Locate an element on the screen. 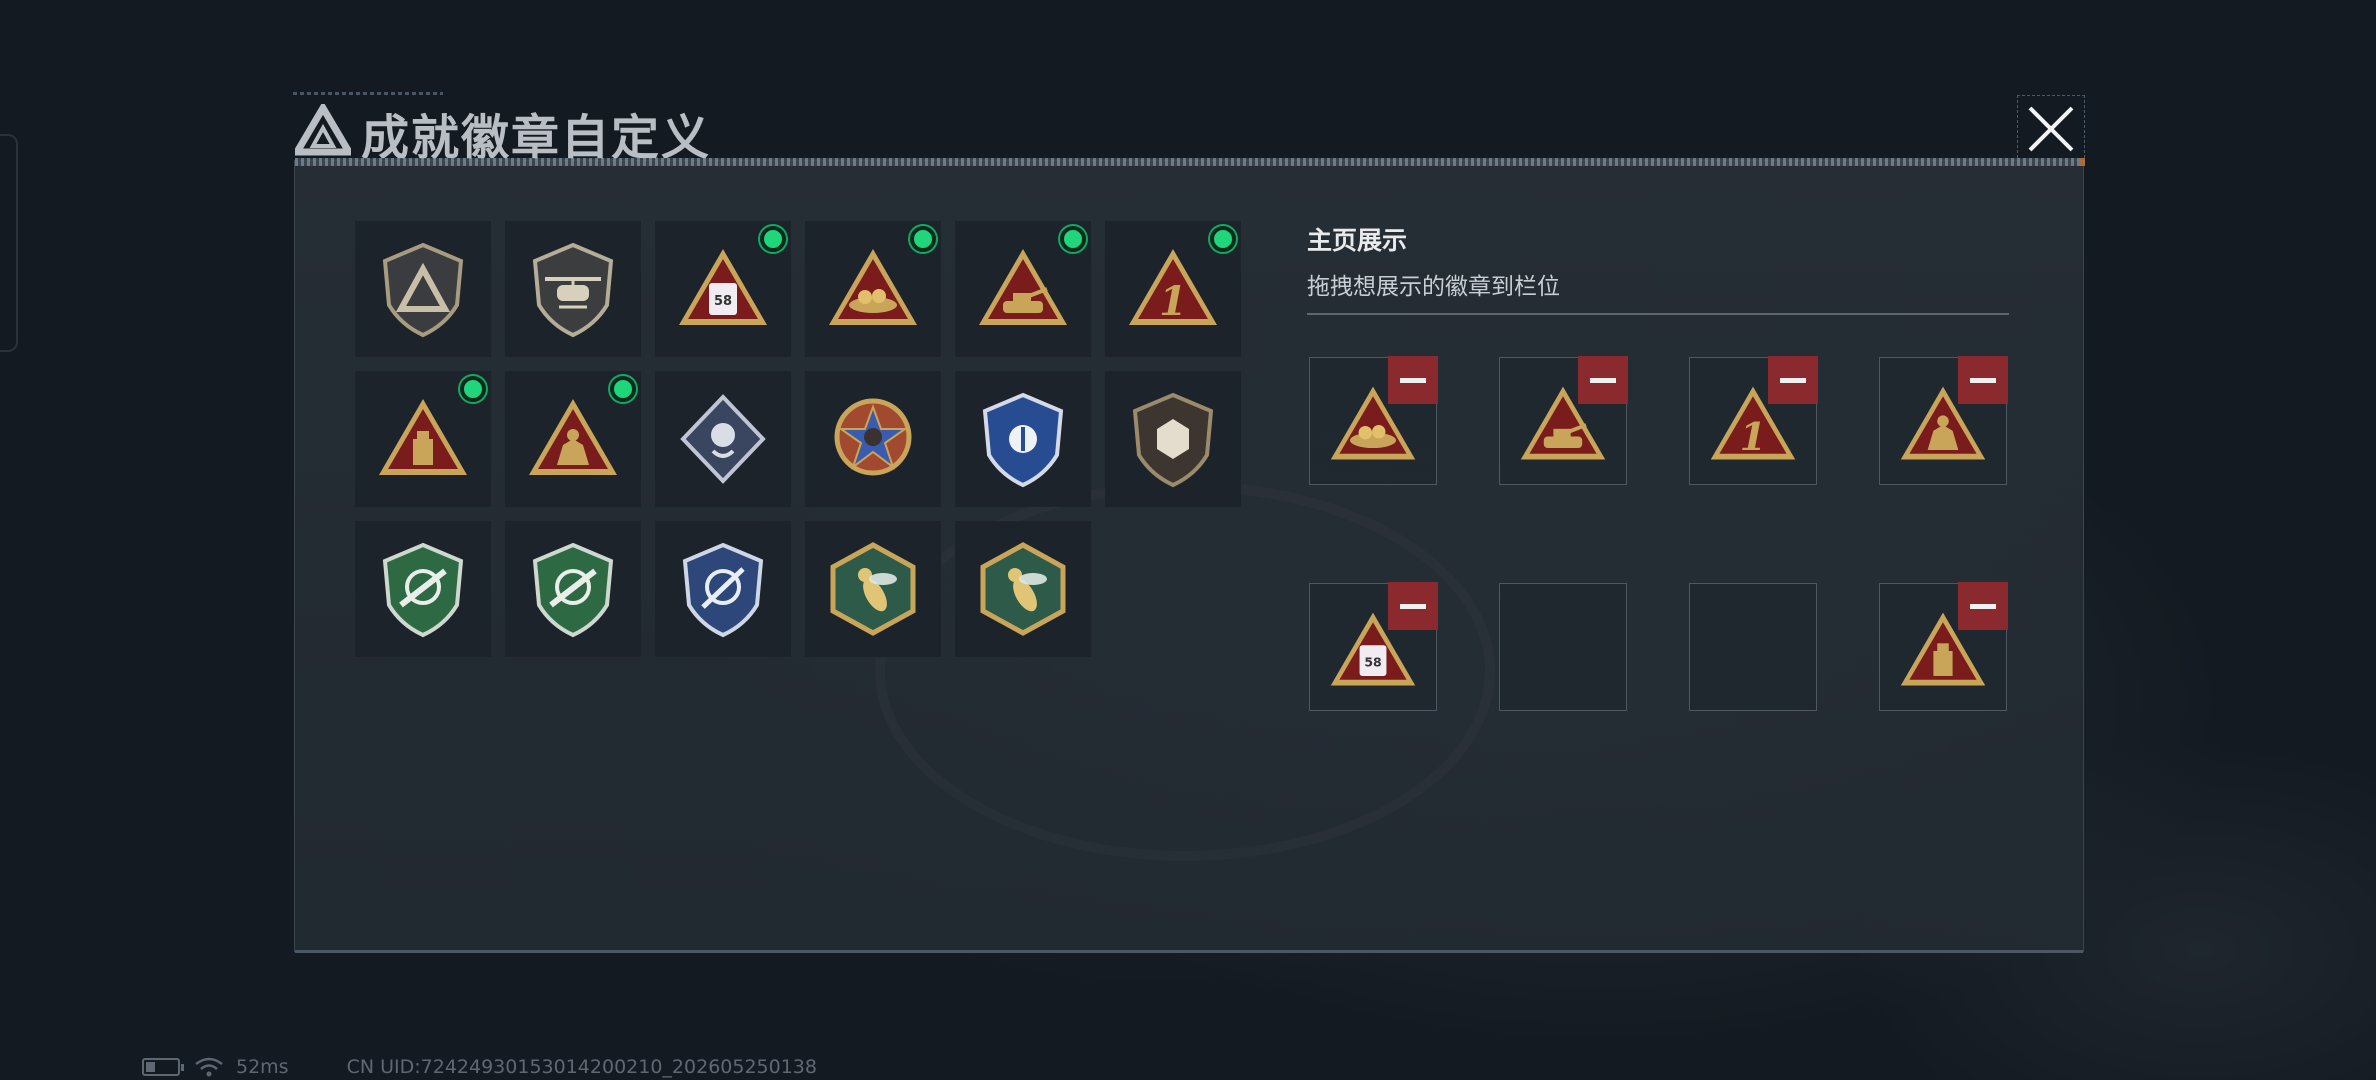 The image size is (2376, 1080). tank-triangle-badge-icon is located at coordinates (1023, 287).